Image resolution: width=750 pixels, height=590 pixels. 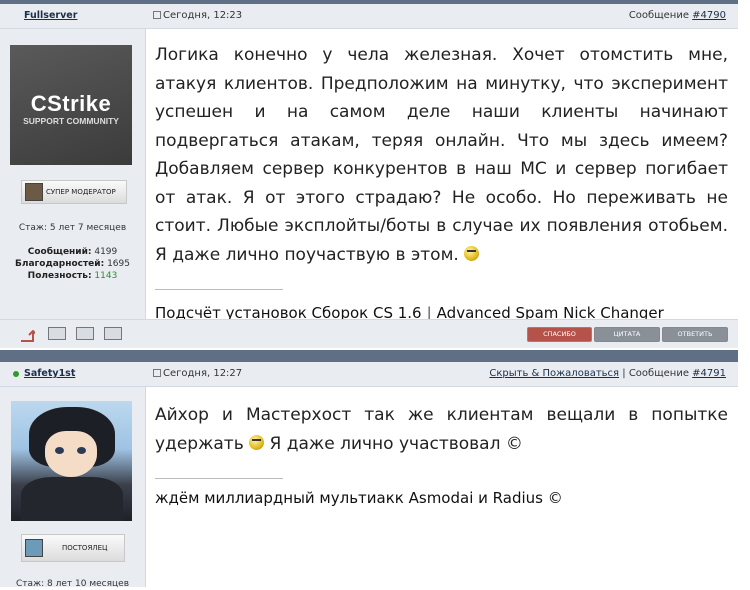 I want to click on reply-arrow-icon, so click(x=28, y=334).